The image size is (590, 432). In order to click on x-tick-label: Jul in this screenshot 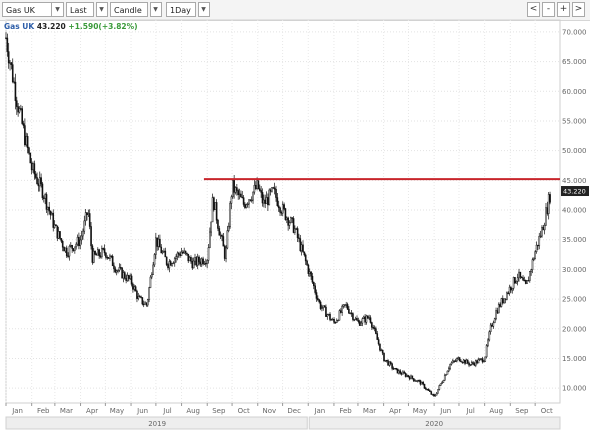, I will do `click(470, 411)`.